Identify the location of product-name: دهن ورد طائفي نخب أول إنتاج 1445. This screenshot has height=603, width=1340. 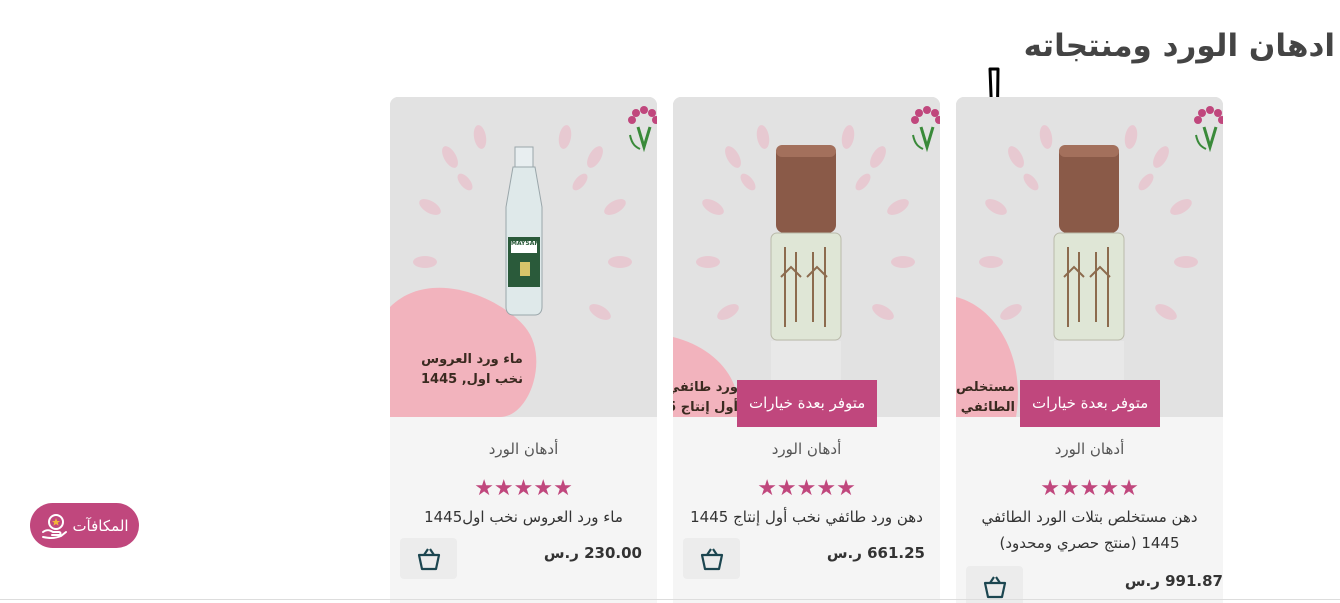
(806, 517).